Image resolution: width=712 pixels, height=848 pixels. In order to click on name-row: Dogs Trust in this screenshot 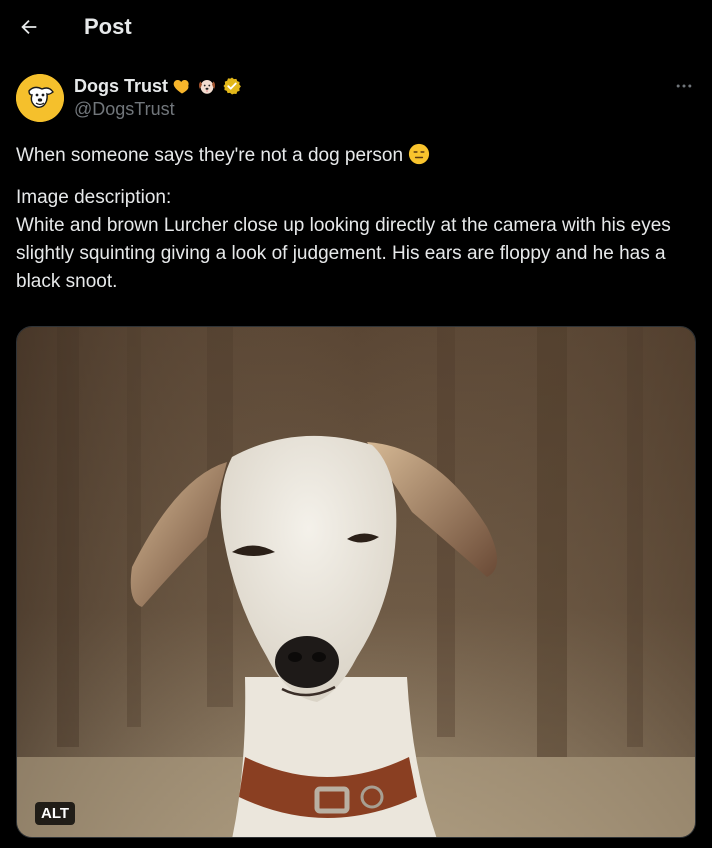, I will do `click(158, 86)`.